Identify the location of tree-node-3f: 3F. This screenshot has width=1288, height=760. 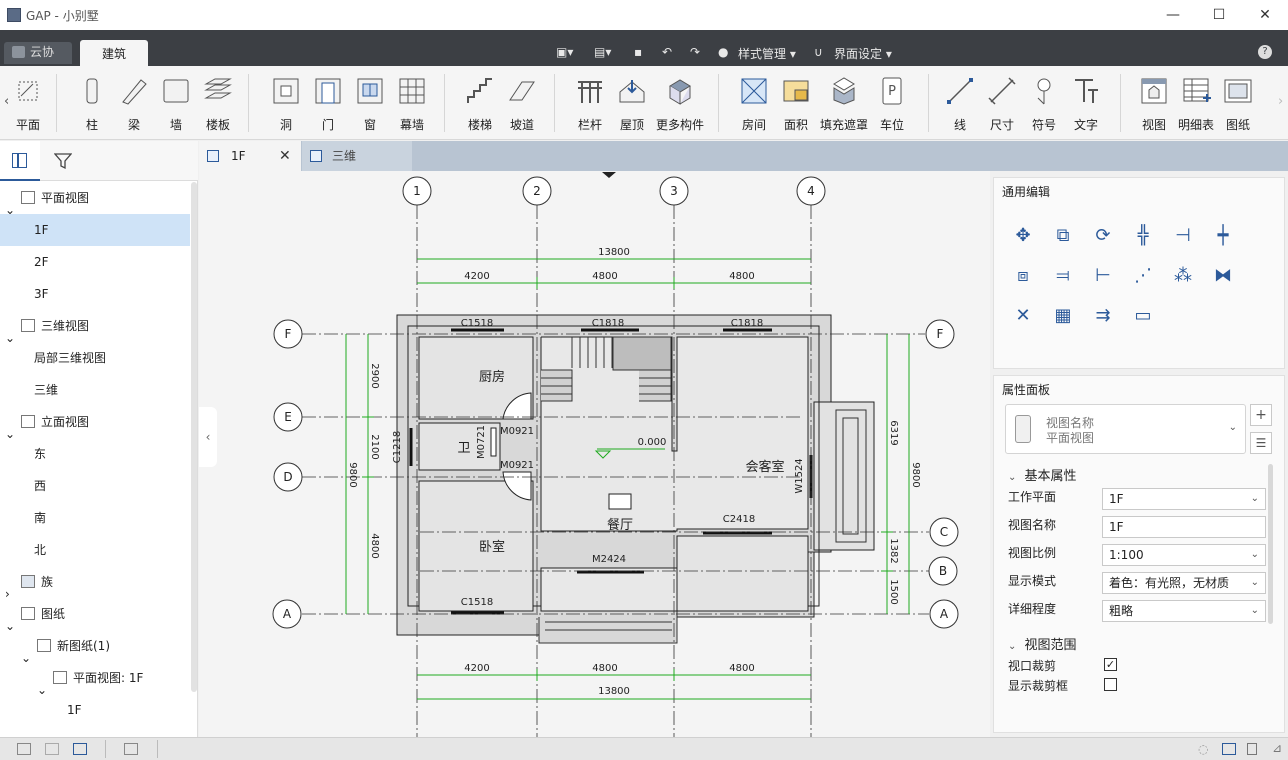
(95, 294).